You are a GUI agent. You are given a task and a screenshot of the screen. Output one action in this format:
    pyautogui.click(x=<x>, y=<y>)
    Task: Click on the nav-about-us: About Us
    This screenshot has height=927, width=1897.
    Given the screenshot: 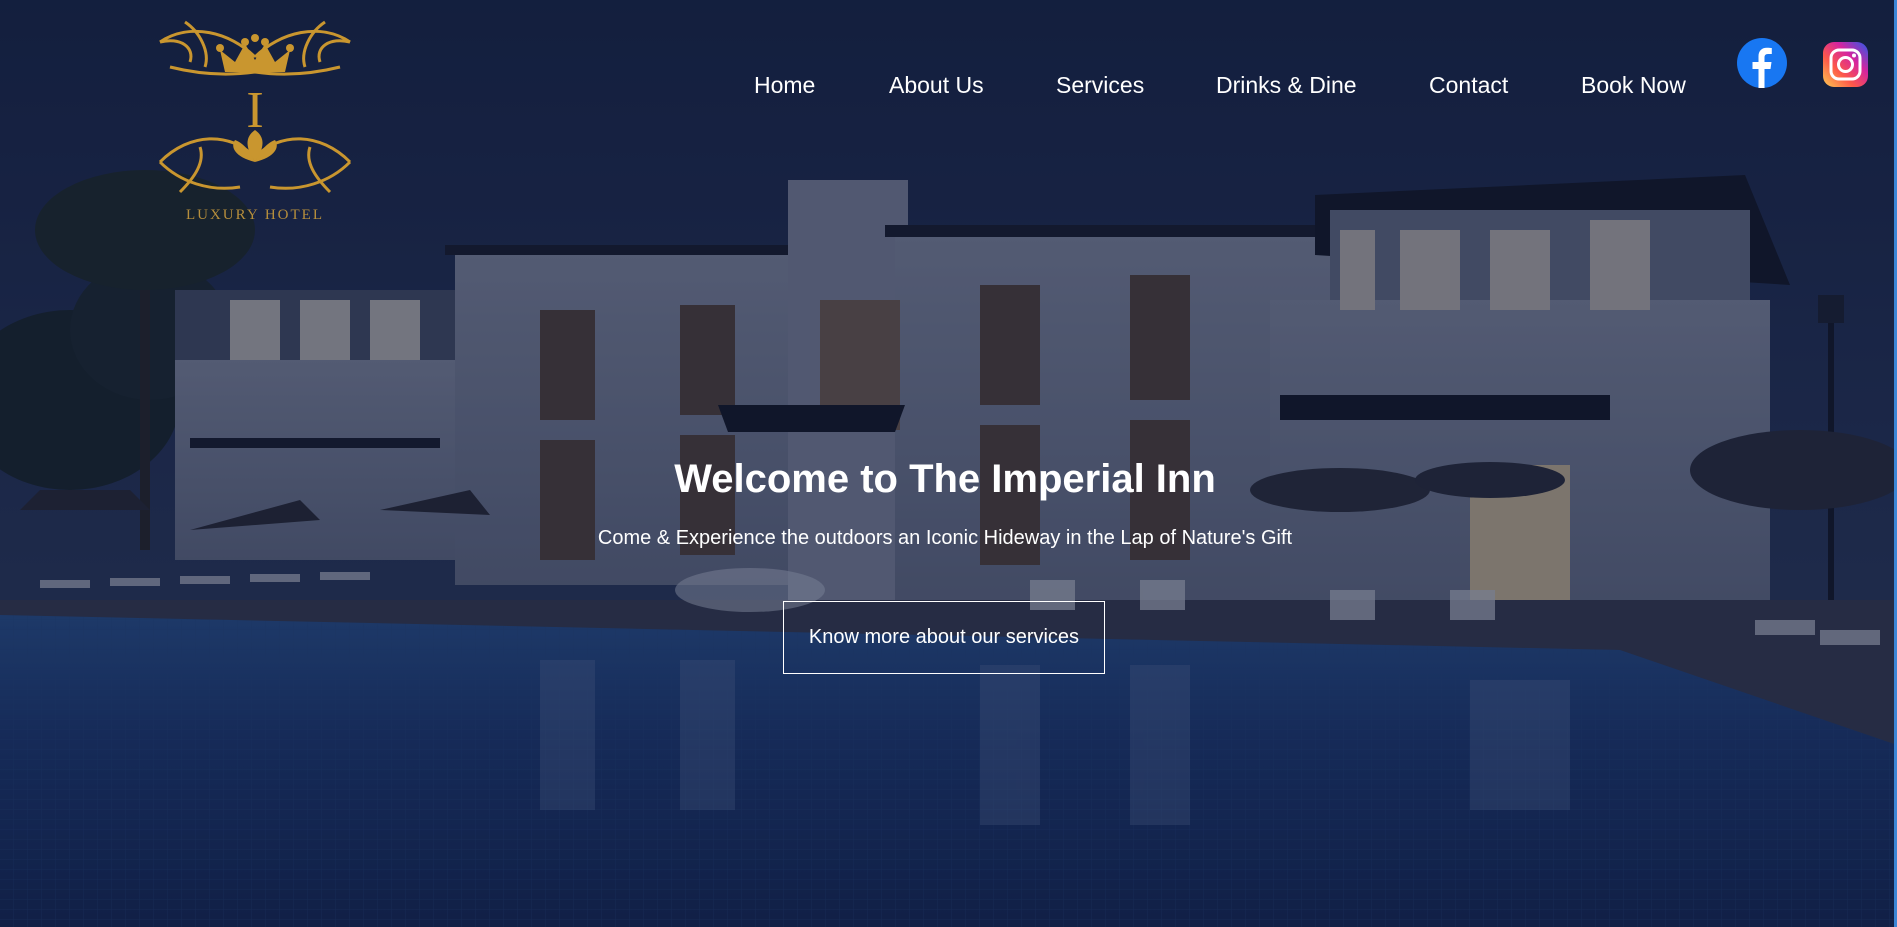 What is the action you would take?
    pyautogui.click(x=936, y=85)
    